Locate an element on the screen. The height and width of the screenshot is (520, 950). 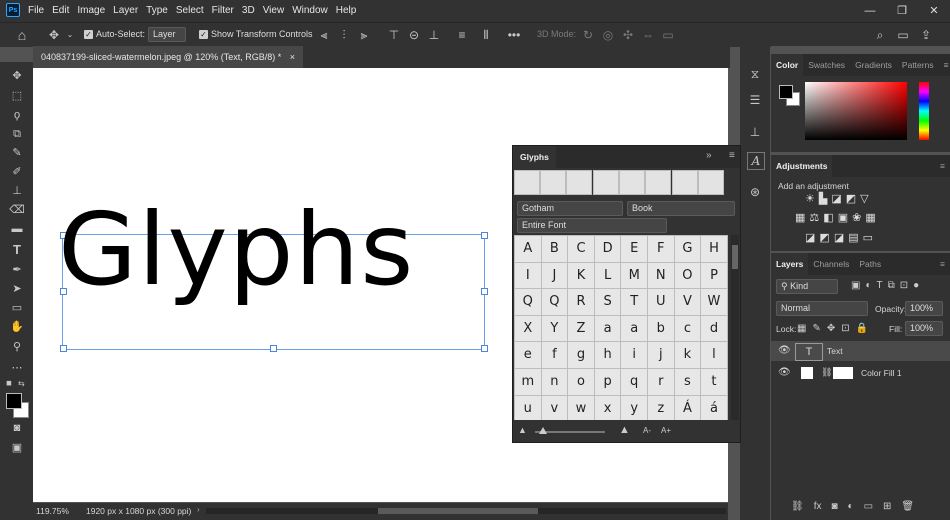
horizontal-scroll-thumb is located at coordinates (458, 511).